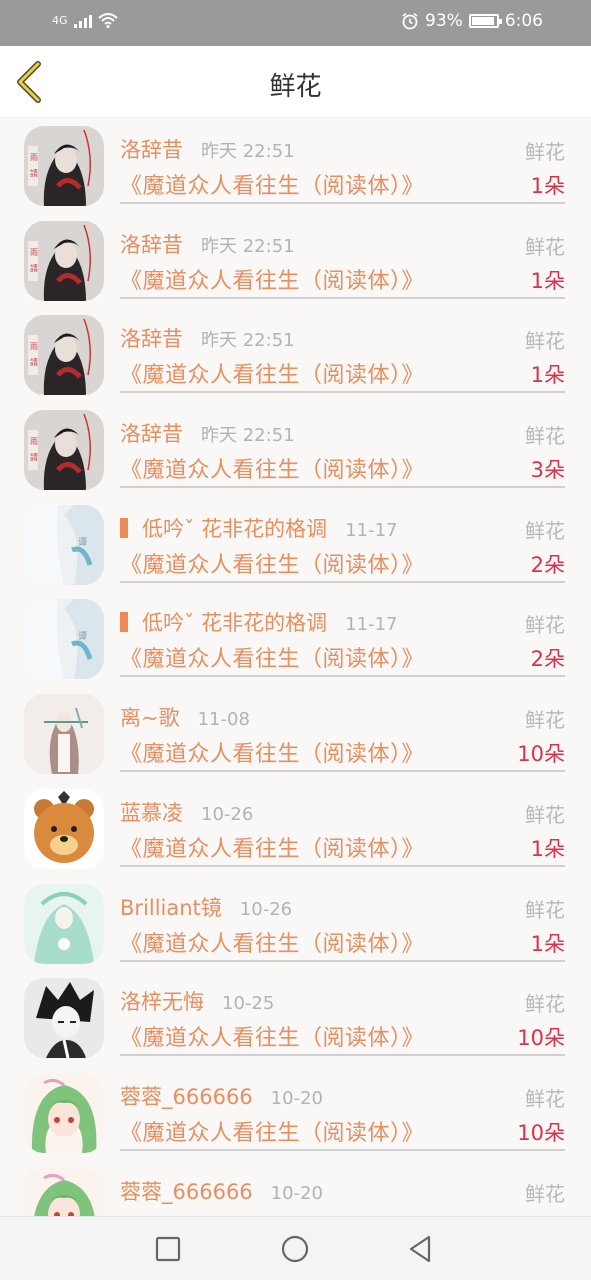 The width and height of the screenshot is (591, 1280). I want to click on app-header: 鲜花, so click(295, 82).